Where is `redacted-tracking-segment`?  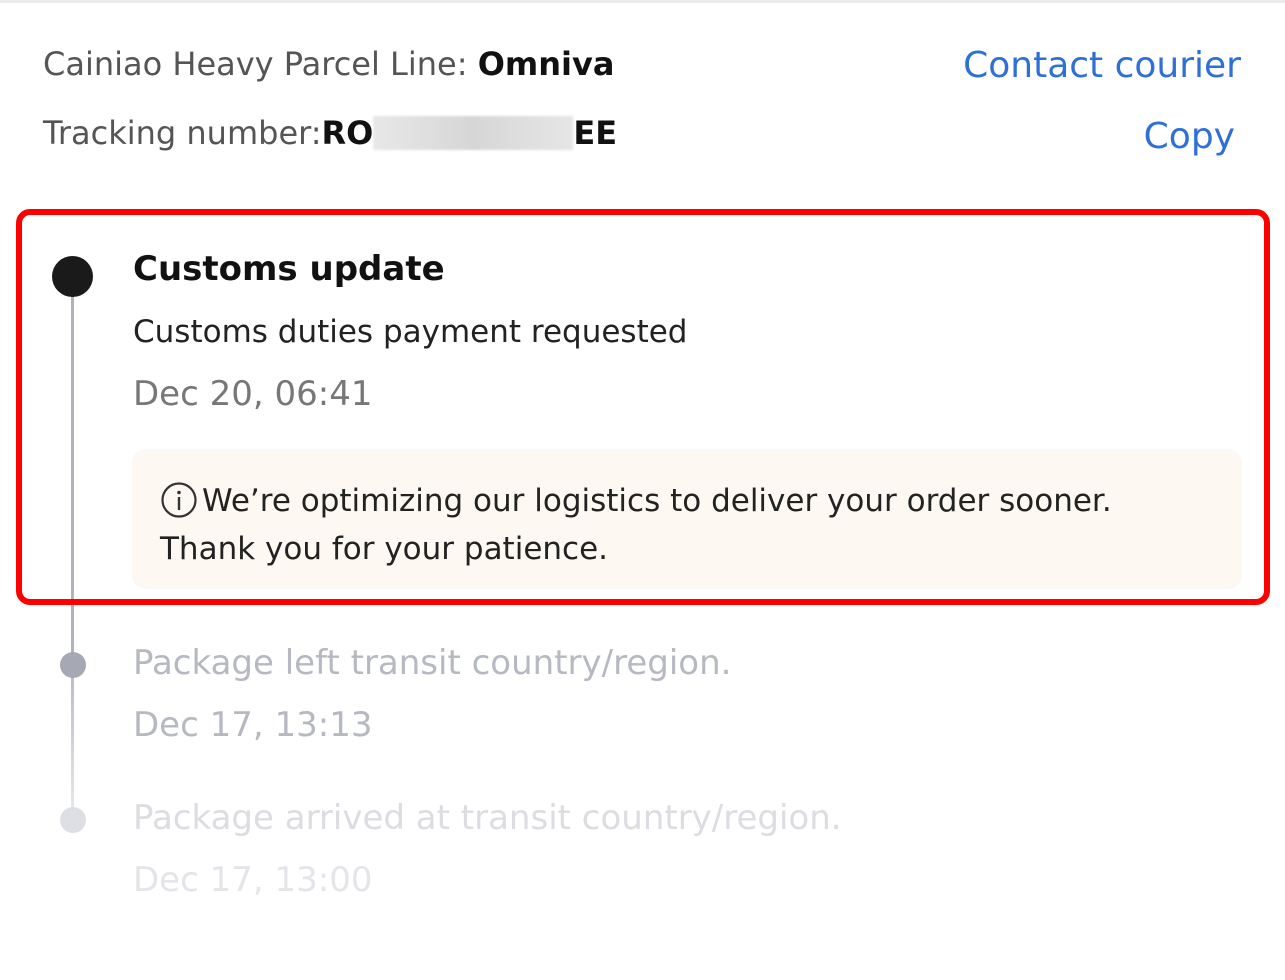 redacted-tracking-segment is located at coordinates (473, 133).